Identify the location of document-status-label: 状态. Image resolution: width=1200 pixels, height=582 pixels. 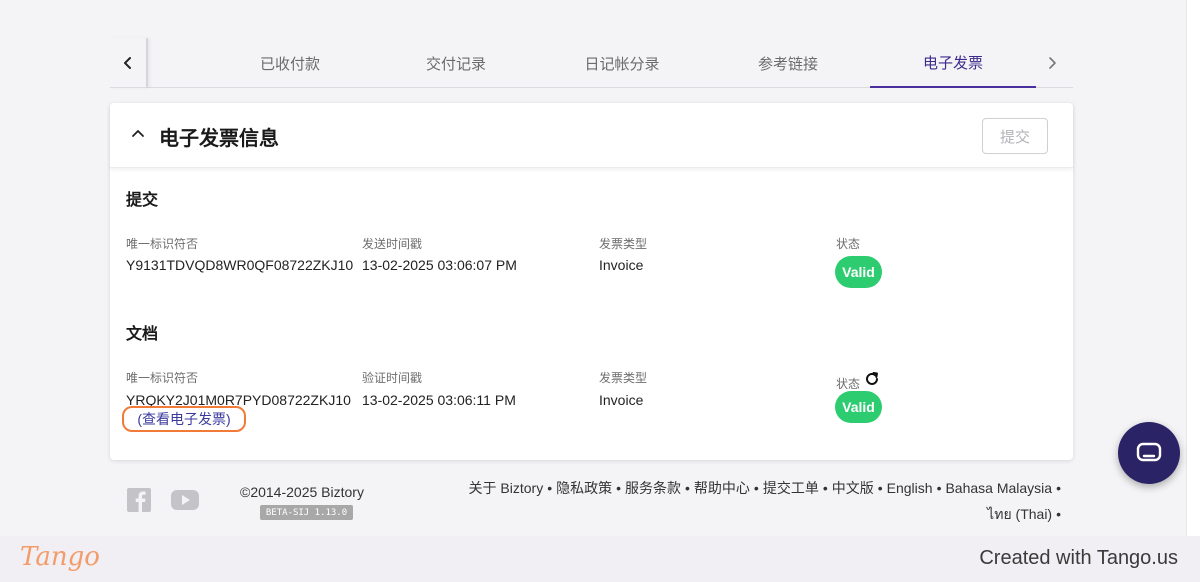
(848, 384).